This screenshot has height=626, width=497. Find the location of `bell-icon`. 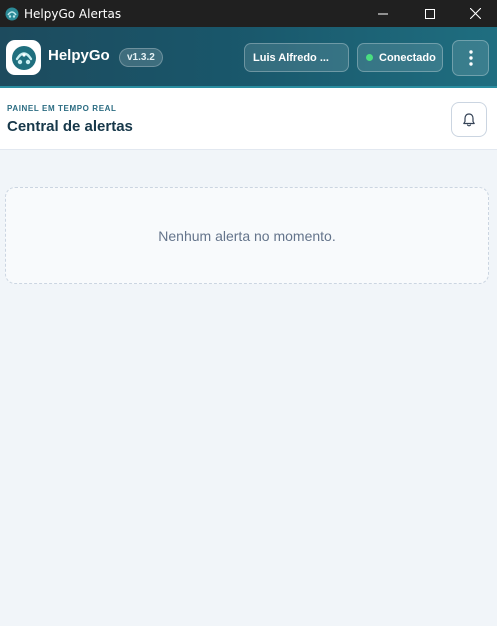

bell-icon is located at coordinates (469, 119).